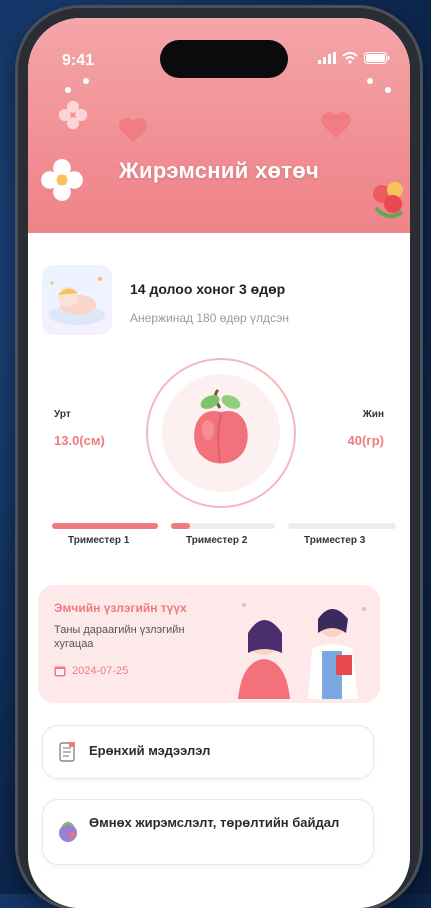  Describe the element at coordinates (208, 832) in the screenshot. I see `previous-pregnancy-item: Өмнөх жирэмслэлт, төрөлтийн байдал` at that location.